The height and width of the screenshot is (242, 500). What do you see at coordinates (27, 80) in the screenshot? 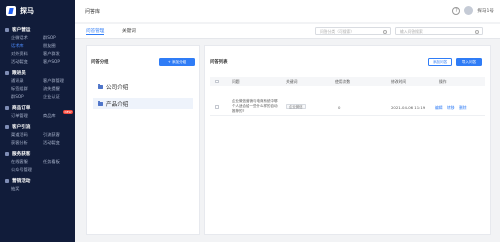
I see `sidebar-item: 通讯录` at bounding box center [27, 80].